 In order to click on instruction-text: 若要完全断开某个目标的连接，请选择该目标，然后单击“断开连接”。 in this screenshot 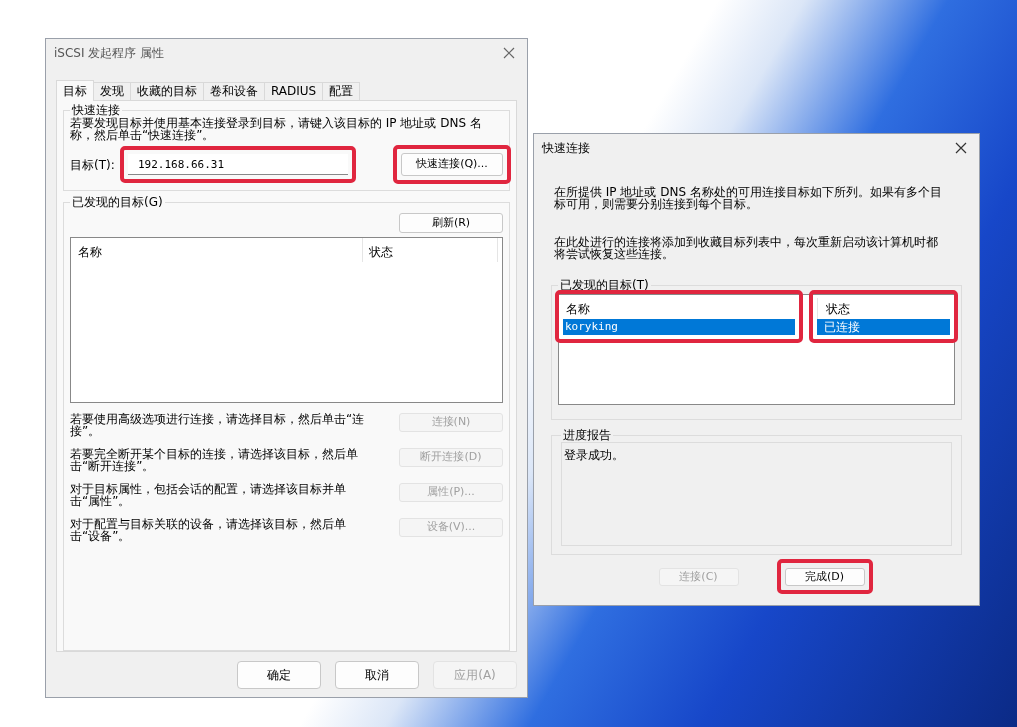, I will do `click(214, 460)`.